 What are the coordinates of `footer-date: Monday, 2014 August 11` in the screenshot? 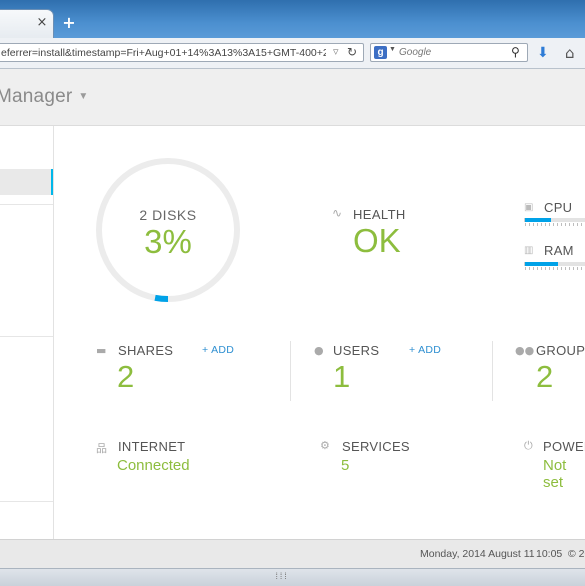 It's located at (477, 554).